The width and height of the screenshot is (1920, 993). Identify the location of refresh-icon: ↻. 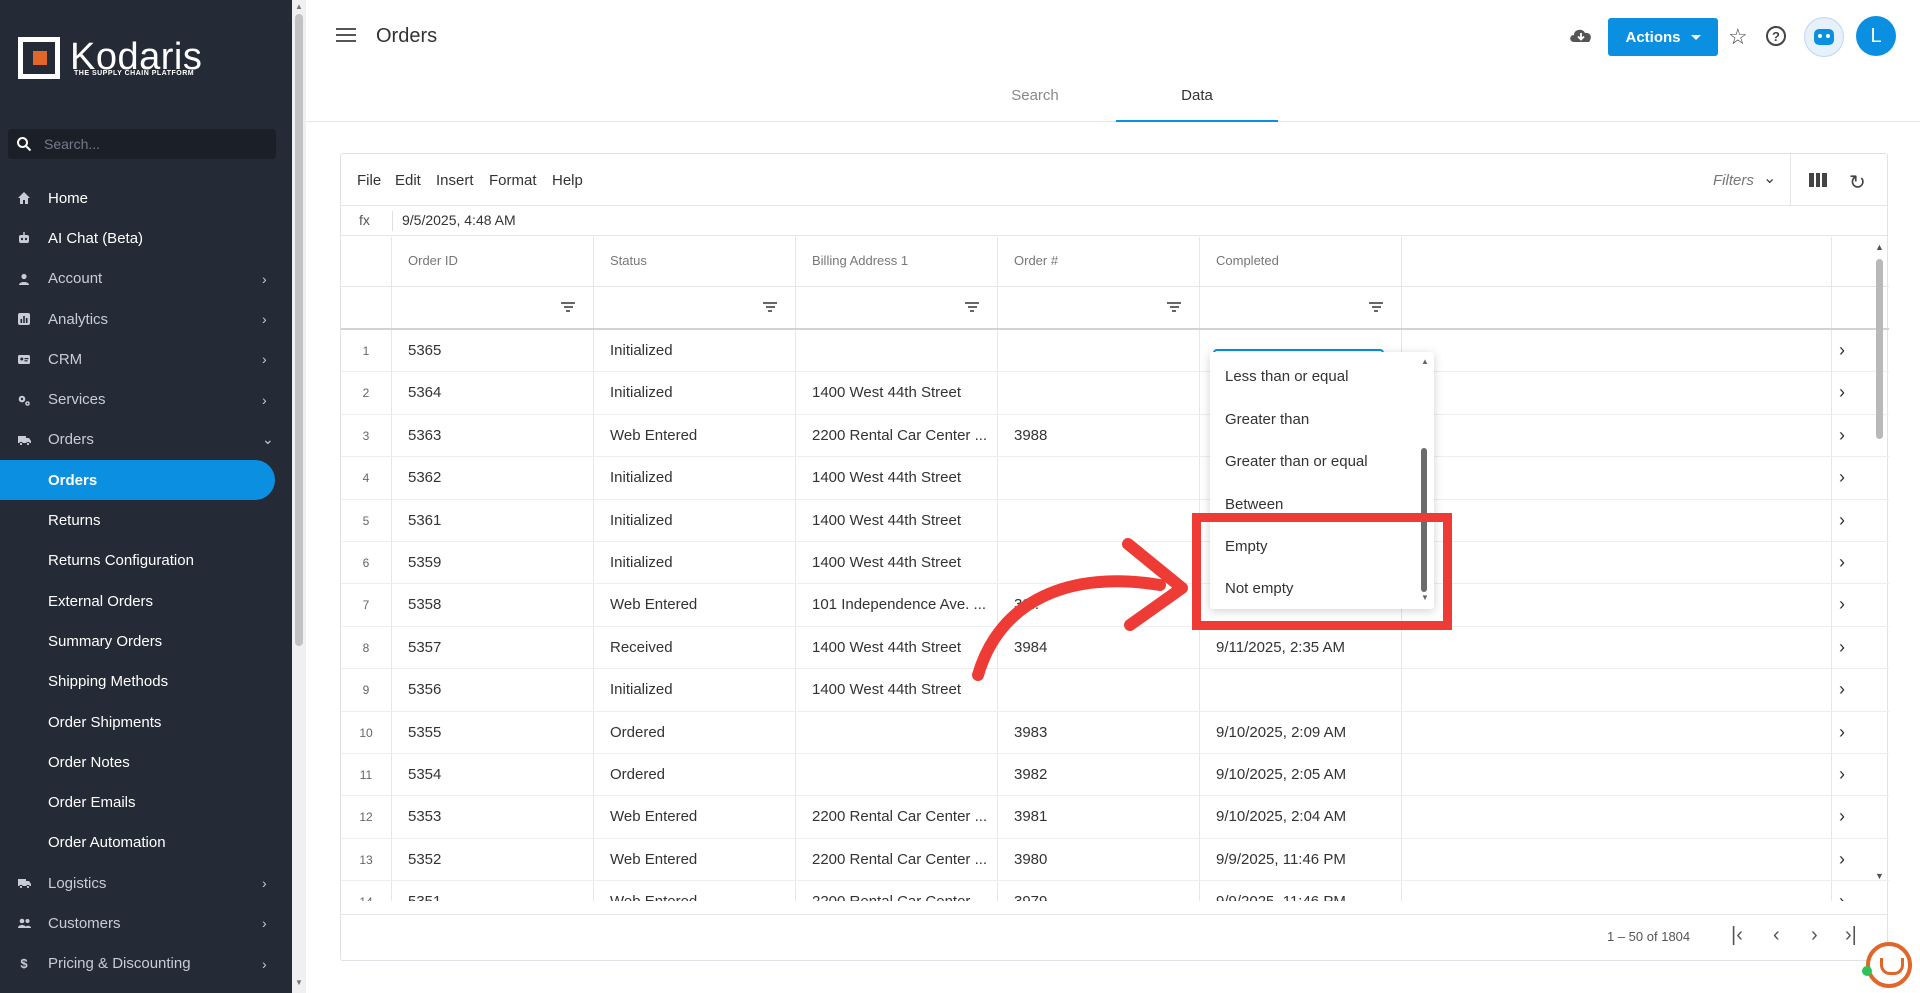
(1857, 182).